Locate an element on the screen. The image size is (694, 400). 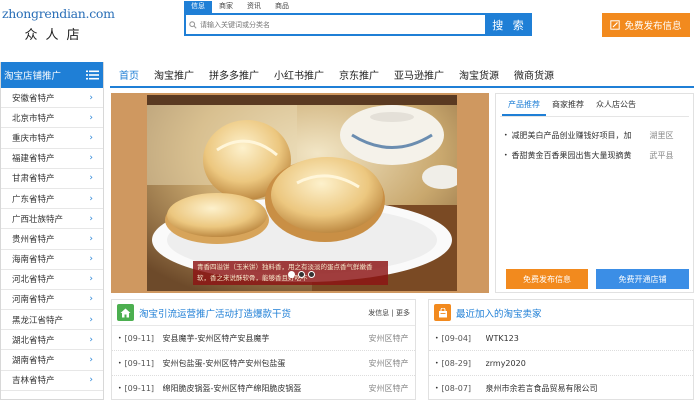
sidebar-item-guizhou: 贵州省特产 › is located at coordinates (52, 239).